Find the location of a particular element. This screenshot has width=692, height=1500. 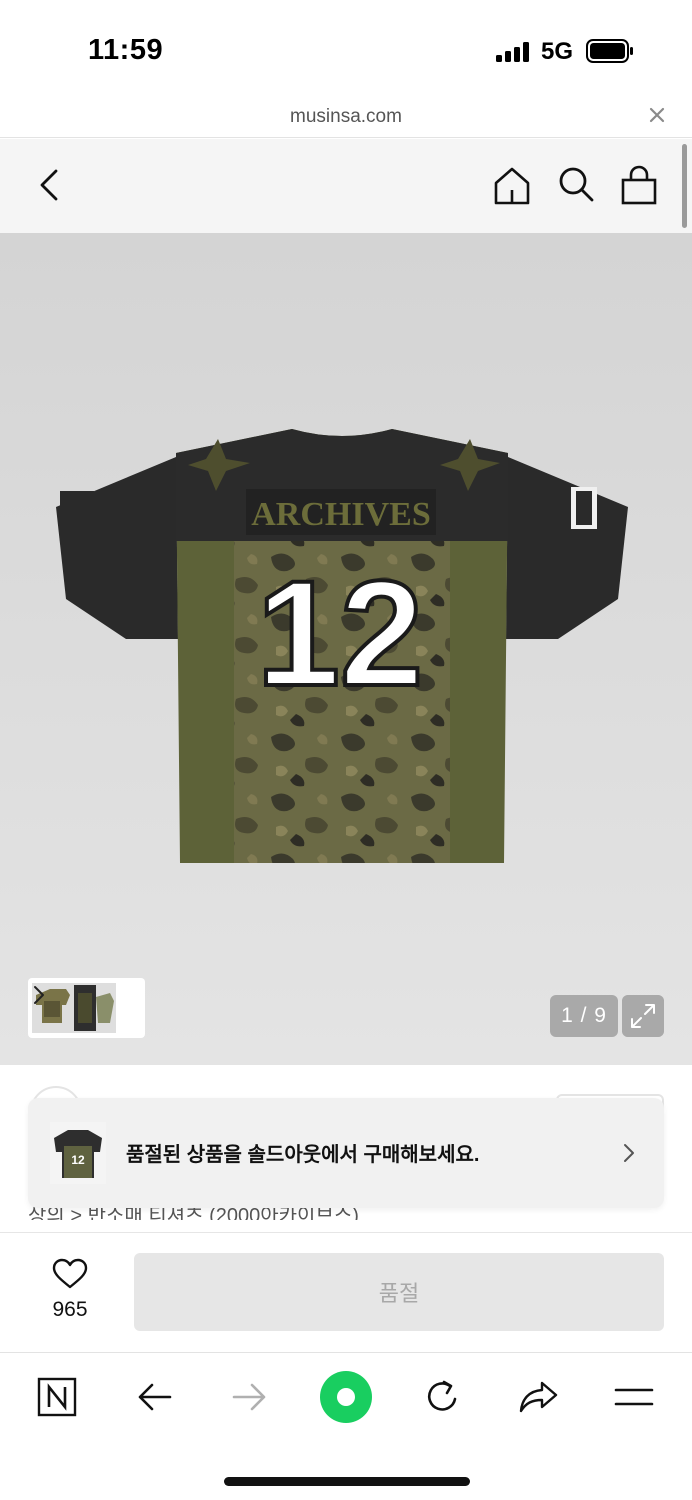

soldout-banner: 12 품절된 상품을 솔드아웃에서 구매해보세요. is located at coordinates (346, 1153).